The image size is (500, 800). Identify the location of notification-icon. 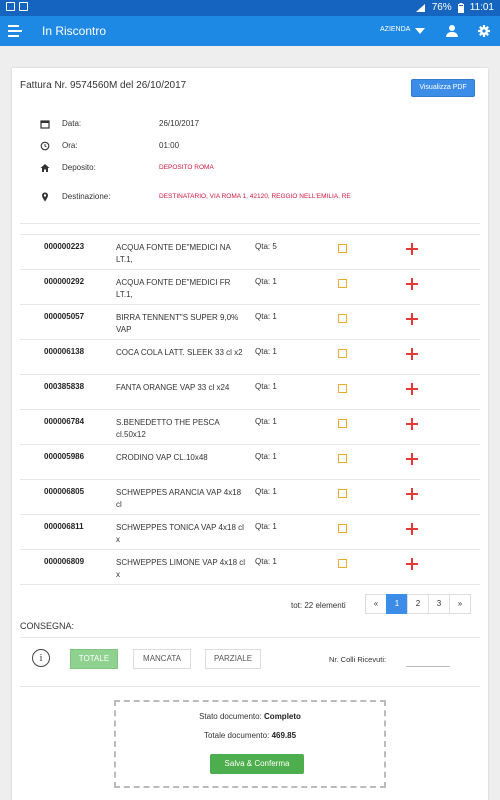
(23, 6).